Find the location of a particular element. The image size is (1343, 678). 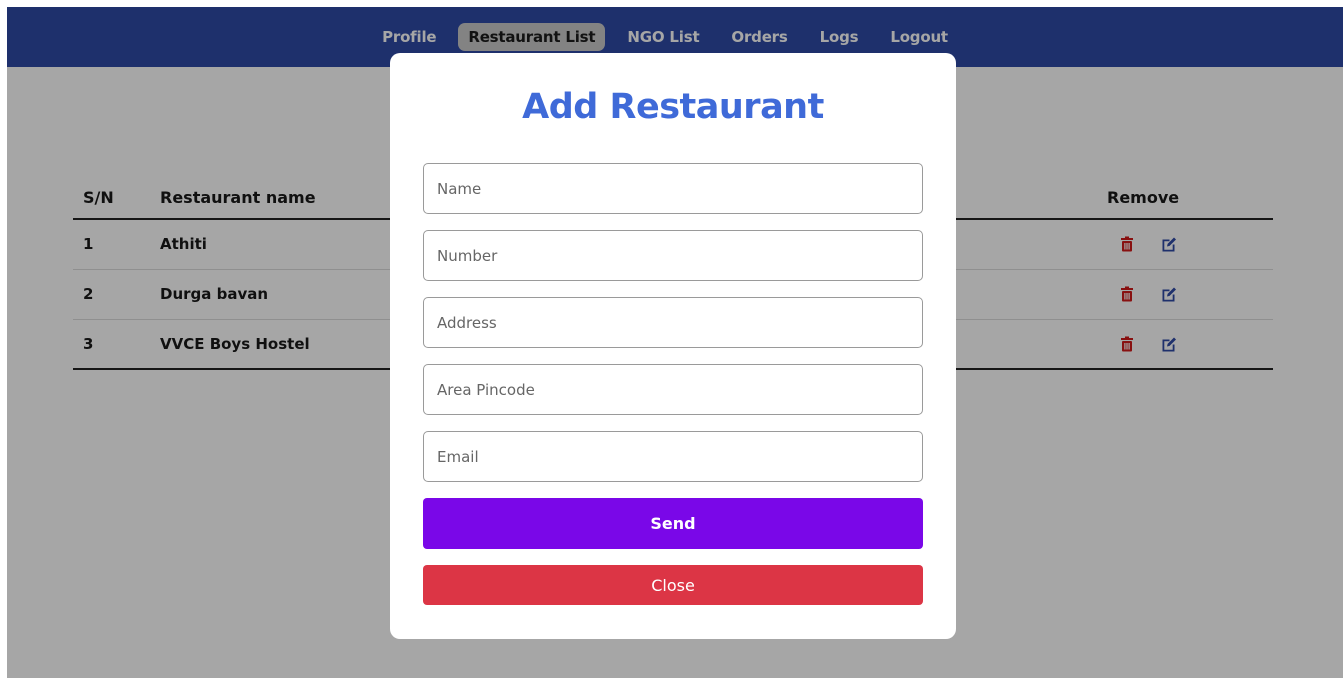

area-pincode-input is located at coordinates (673, 389).